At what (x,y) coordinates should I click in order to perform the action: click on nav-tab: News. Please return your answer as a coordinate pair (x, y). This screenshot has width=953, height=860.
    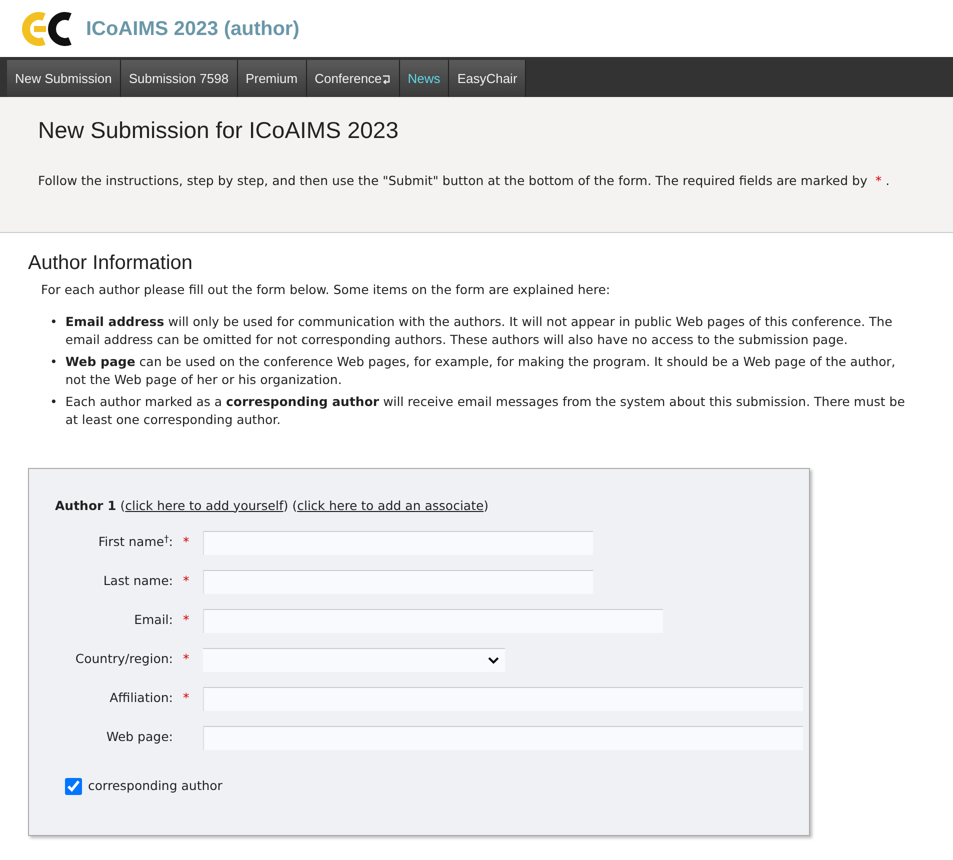
    Looking at the image, I should click on (425, 78).